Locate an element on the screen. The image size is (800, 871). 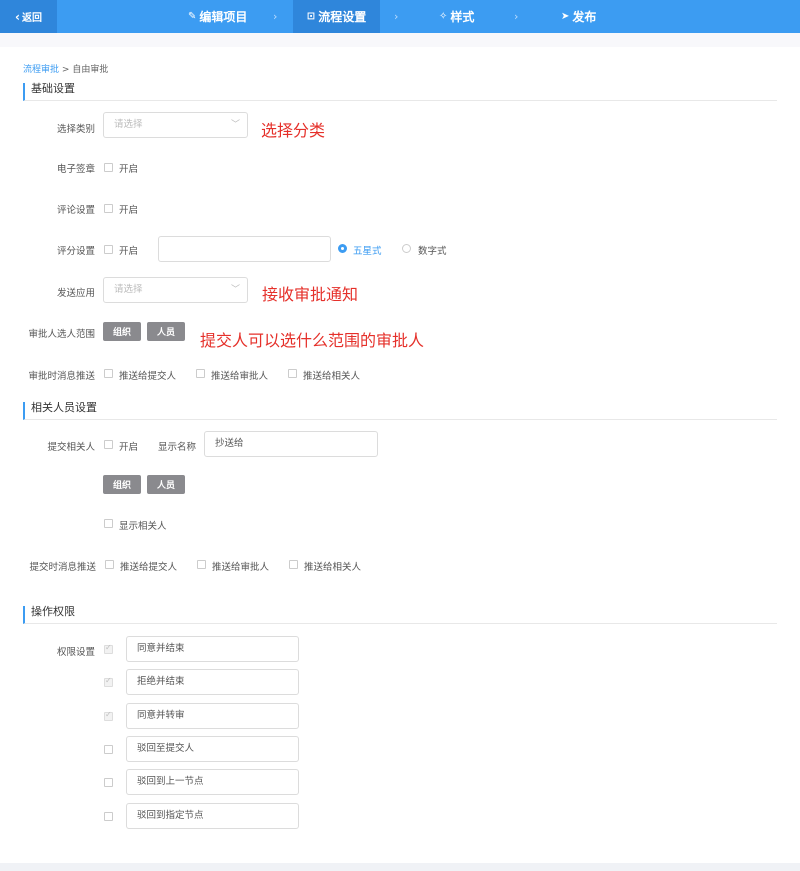
permission-item-input: 同意并转审 is located at coordinates (212, 716).